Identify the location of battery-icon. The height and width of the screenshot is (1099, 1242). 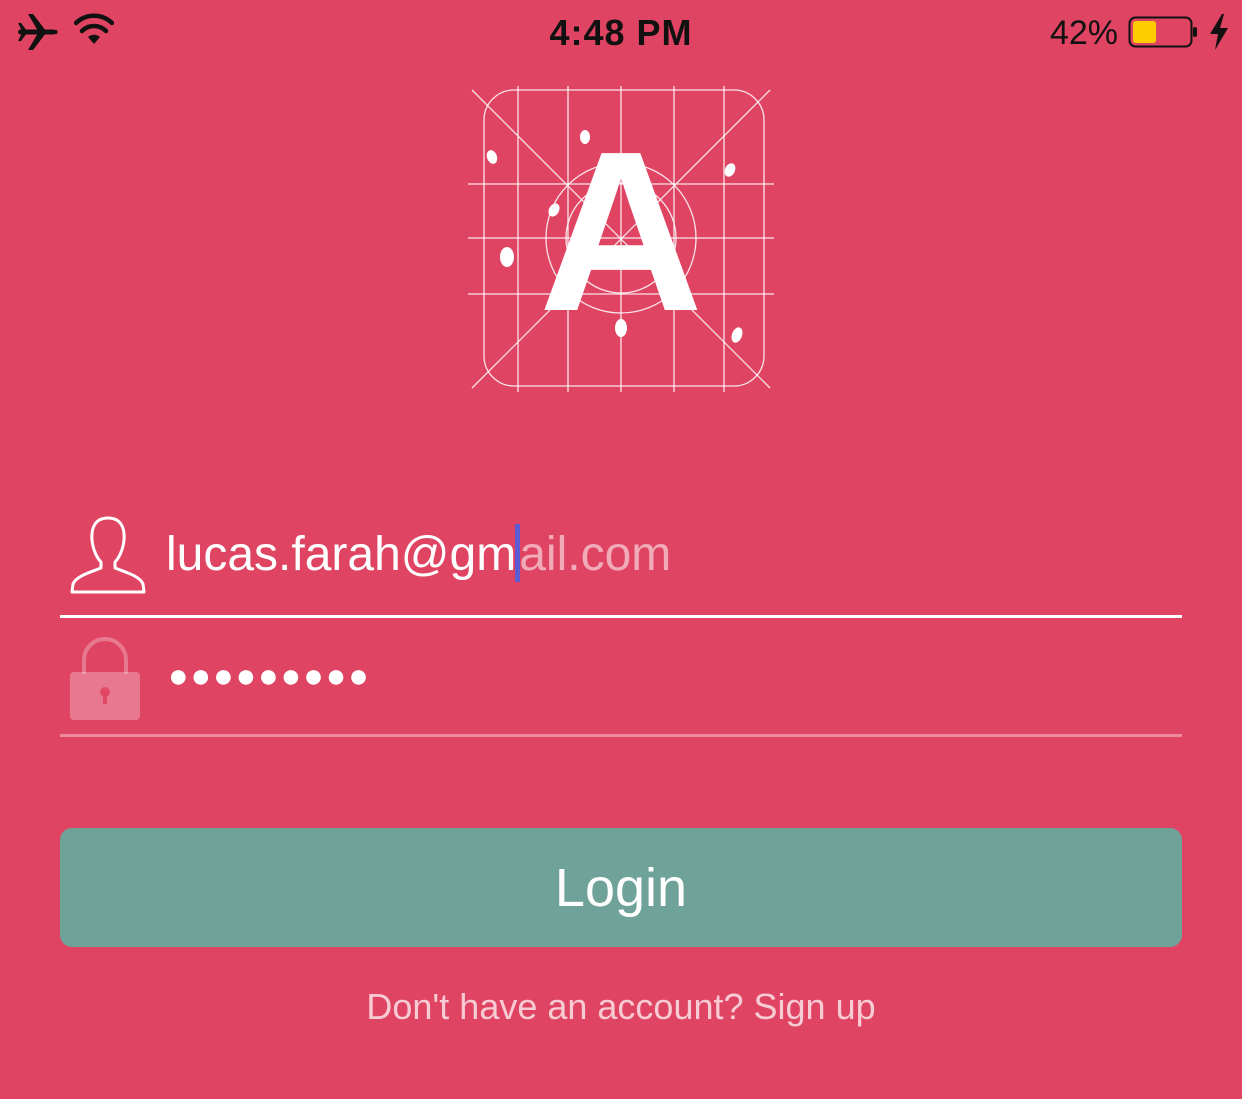
(1162, 32).